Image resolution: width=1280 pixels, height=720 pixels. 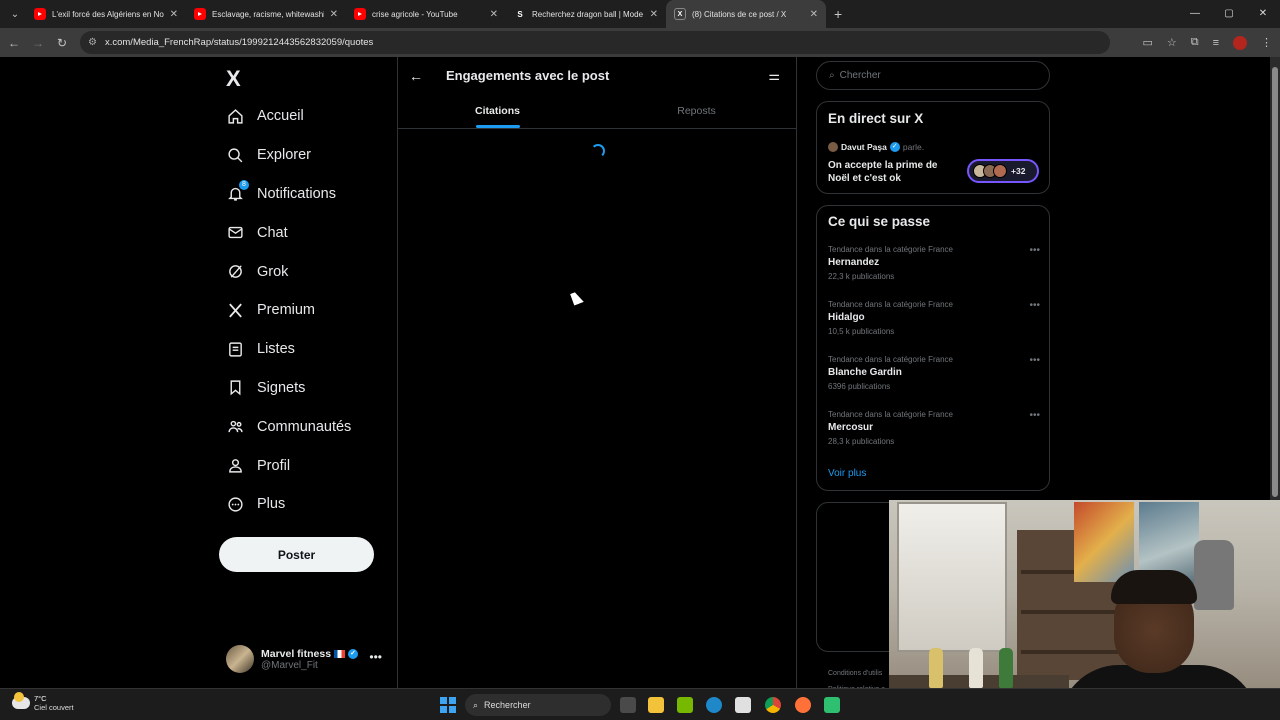 What do you see at coordinates (296, 554) in the screenshot?
I see `post-button: Poster` at bounding box center [296, 554].